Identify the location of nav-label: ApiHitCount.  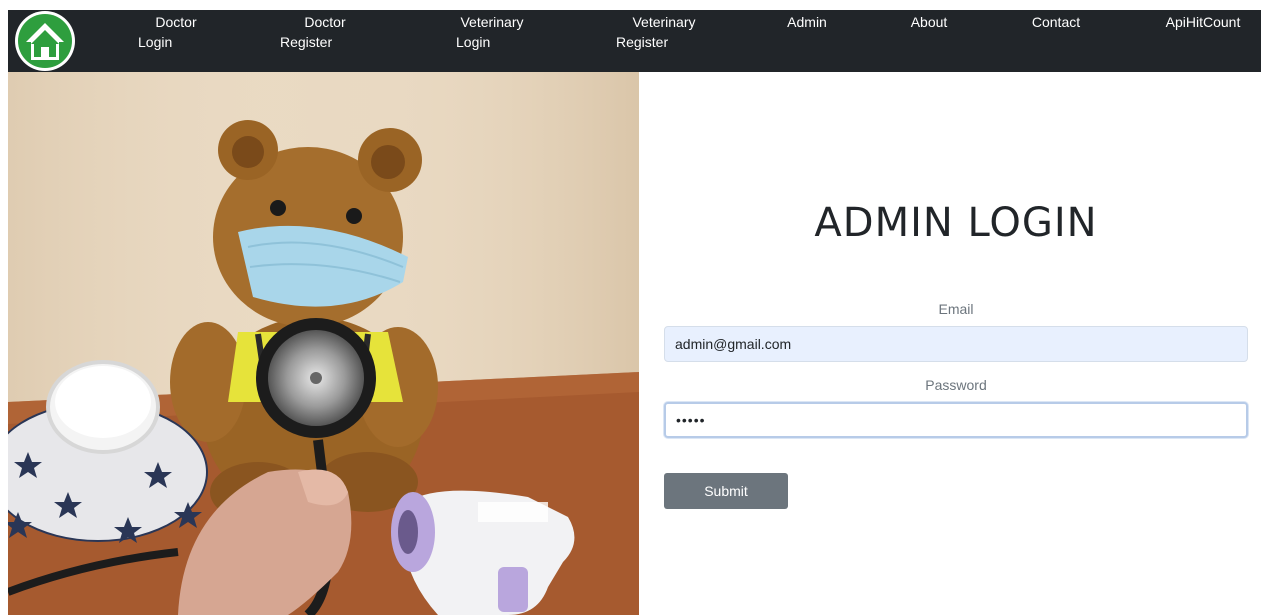
(1203, 22).